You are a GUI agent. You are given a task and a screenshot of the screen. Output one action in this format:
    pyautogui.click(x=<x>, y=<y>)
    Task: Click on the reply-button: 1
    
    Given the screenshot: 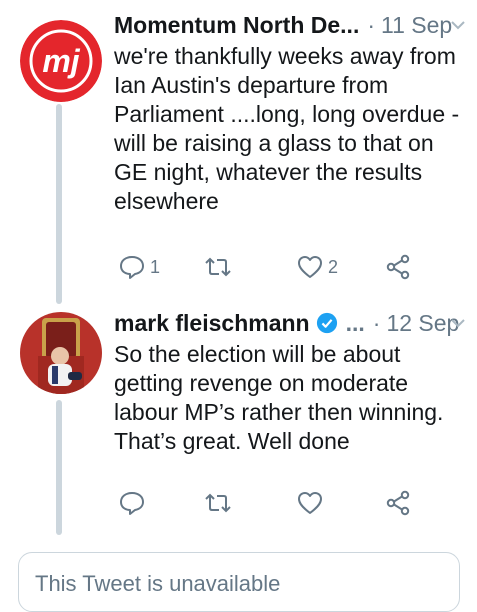 What is the action you would take?
    pyautogui.click(x=139, y=267)
    